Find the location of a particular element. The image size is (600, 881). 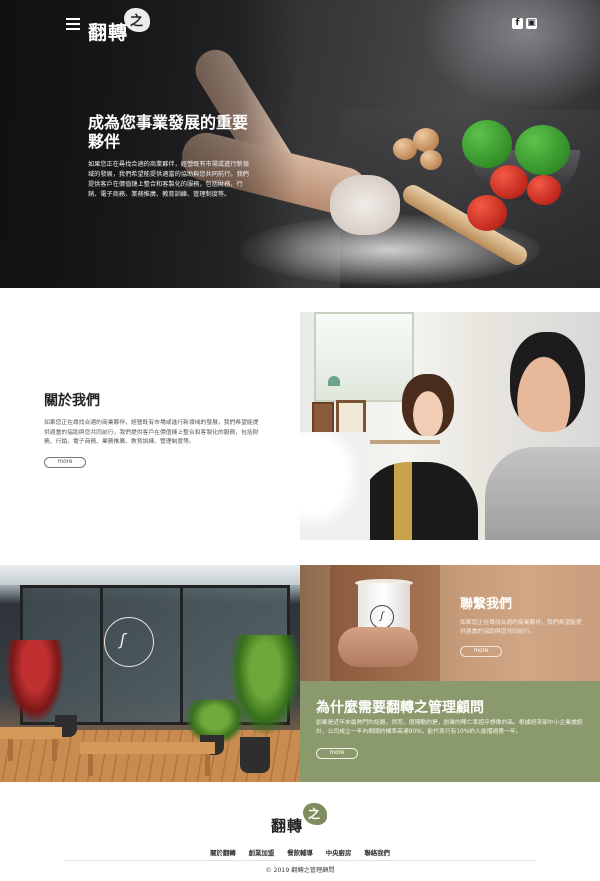

why-more-button: more is located at coordinates (337, 753).